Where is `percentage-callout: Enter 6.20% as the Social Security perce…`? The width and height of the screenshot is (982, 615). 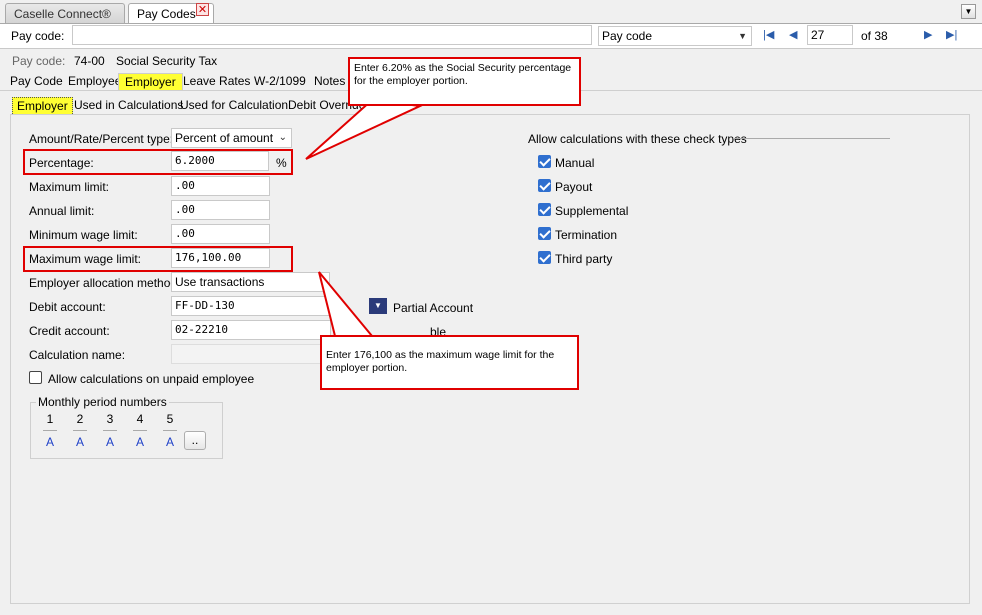
percentage-callout: Enter 6.20% as the Social Security perce… is located at coordinates (464, 81).